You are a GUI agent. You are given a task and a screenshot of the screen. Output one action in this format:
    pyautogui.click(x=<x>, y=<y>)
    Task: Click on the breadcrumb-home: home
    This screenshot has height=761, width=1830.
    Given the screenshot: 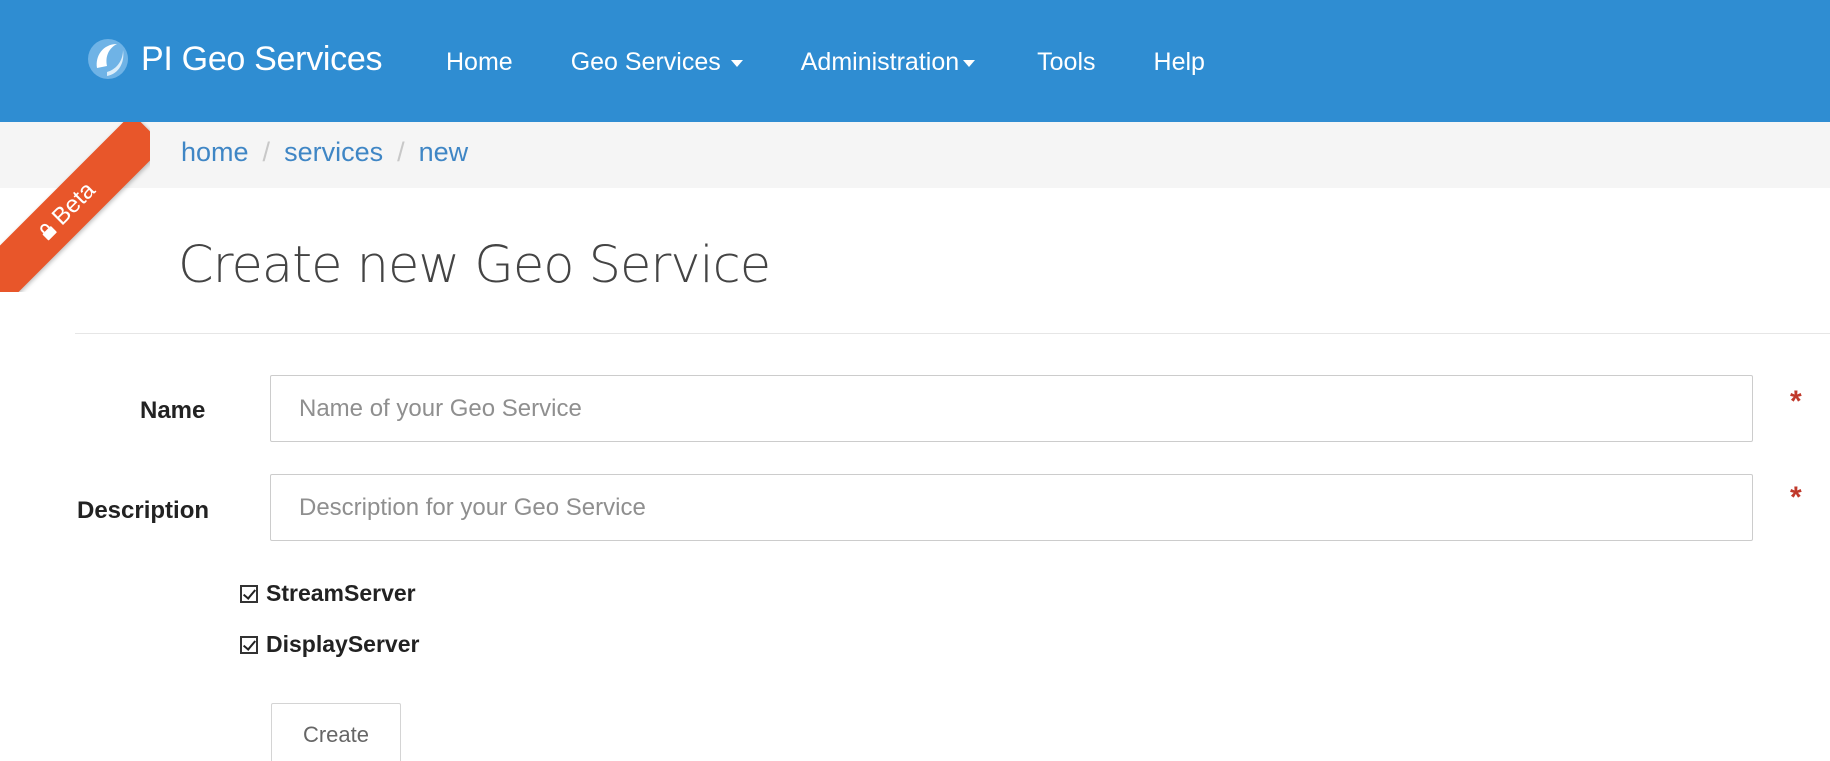 What is the action you would take?
    pyautogui.click(x=215, y=152)
    